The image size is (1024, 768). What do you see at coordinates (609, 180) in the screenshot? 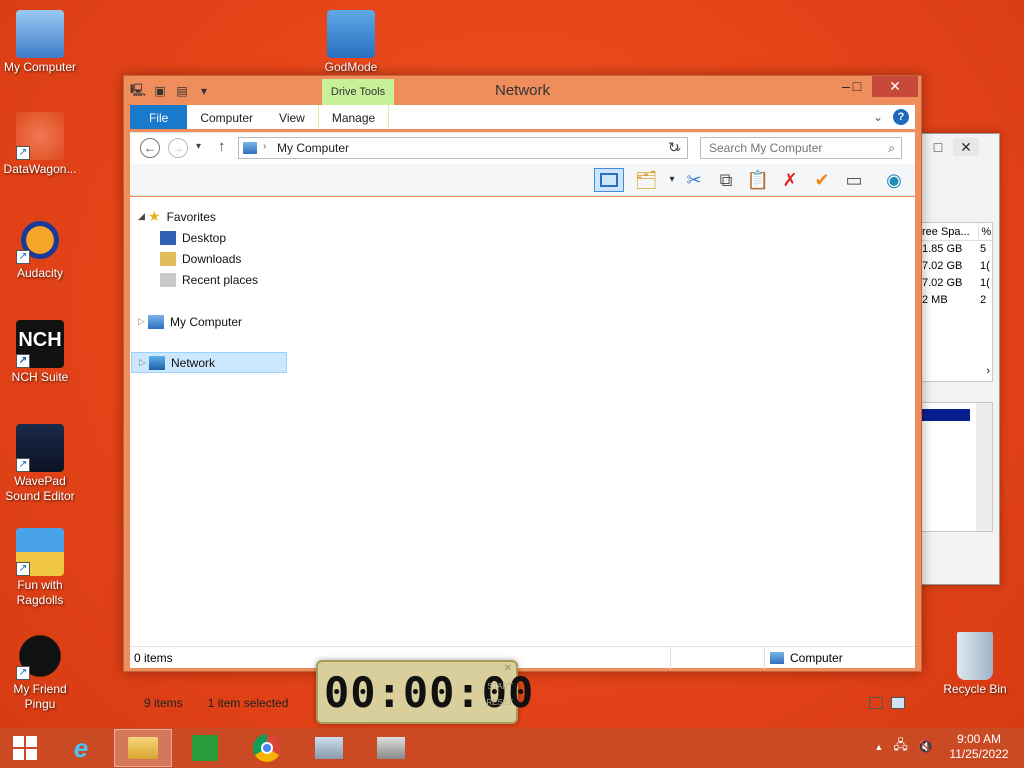
I see `preview-pane-icon` at bounding box center [609, 180].